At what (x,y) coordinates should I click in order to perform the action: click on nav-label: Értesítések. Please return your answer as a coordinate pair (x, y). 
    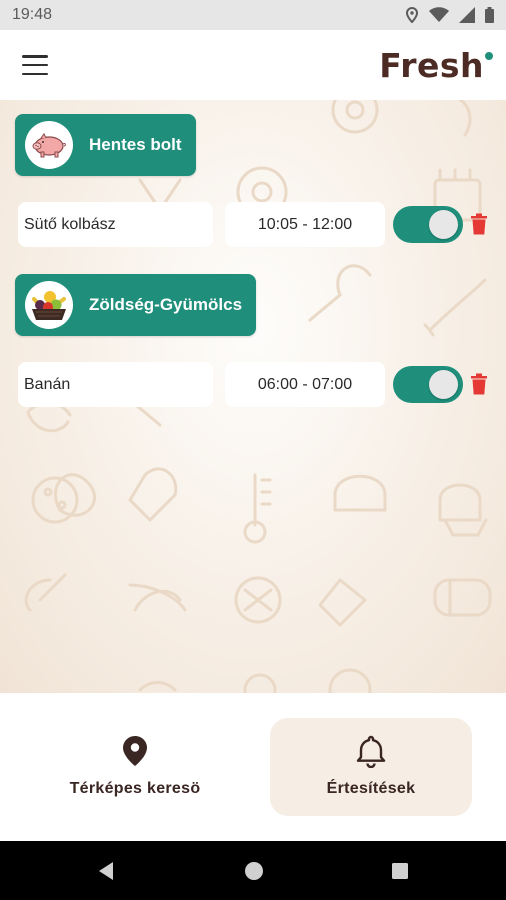
    Looking at the image, I should click on (371, 788).